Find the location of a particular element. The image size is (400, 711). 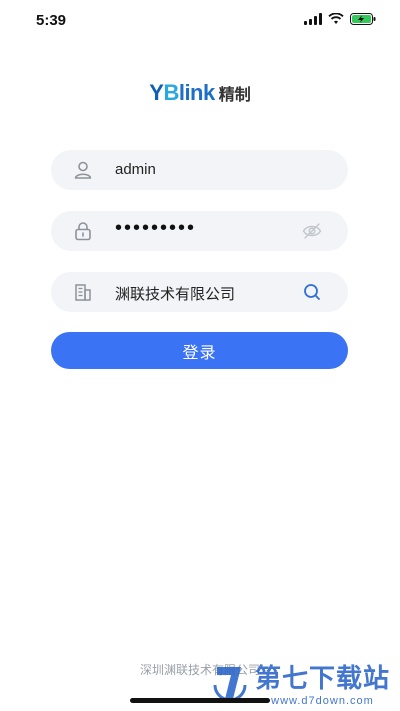

logo-word: link is located at coordinates (196, 92).